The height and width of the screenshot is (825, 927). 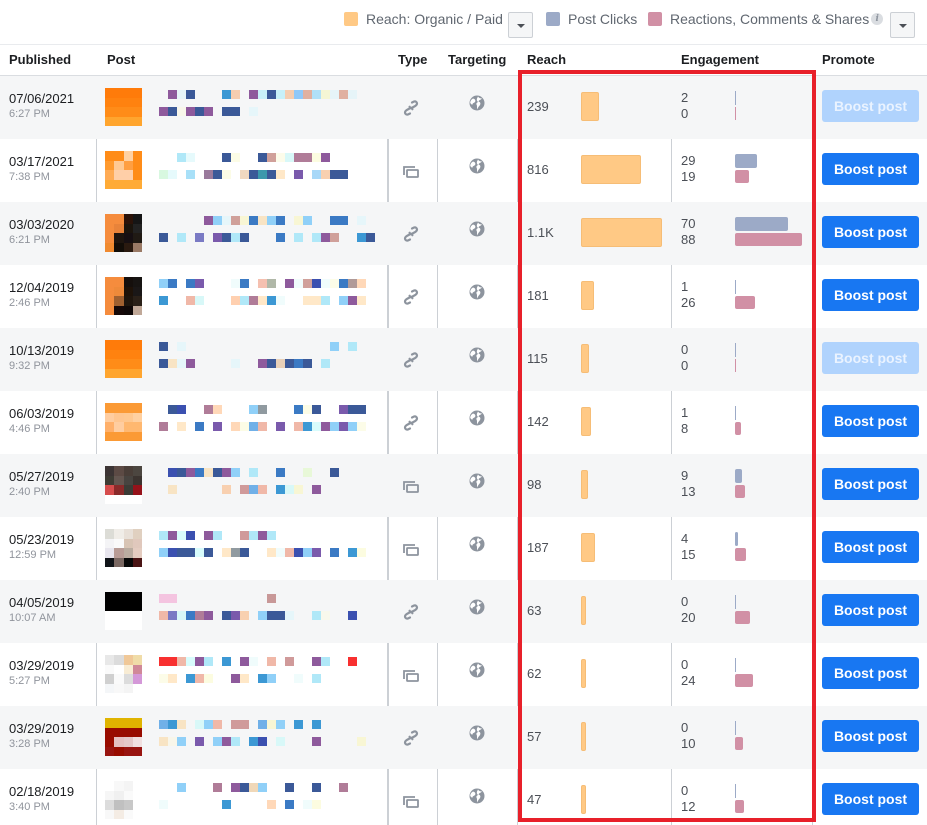 I want to click on table-row: 04/05/2019 10:07 AM 63 0 20 Boost post, so click(x=463, y=611).